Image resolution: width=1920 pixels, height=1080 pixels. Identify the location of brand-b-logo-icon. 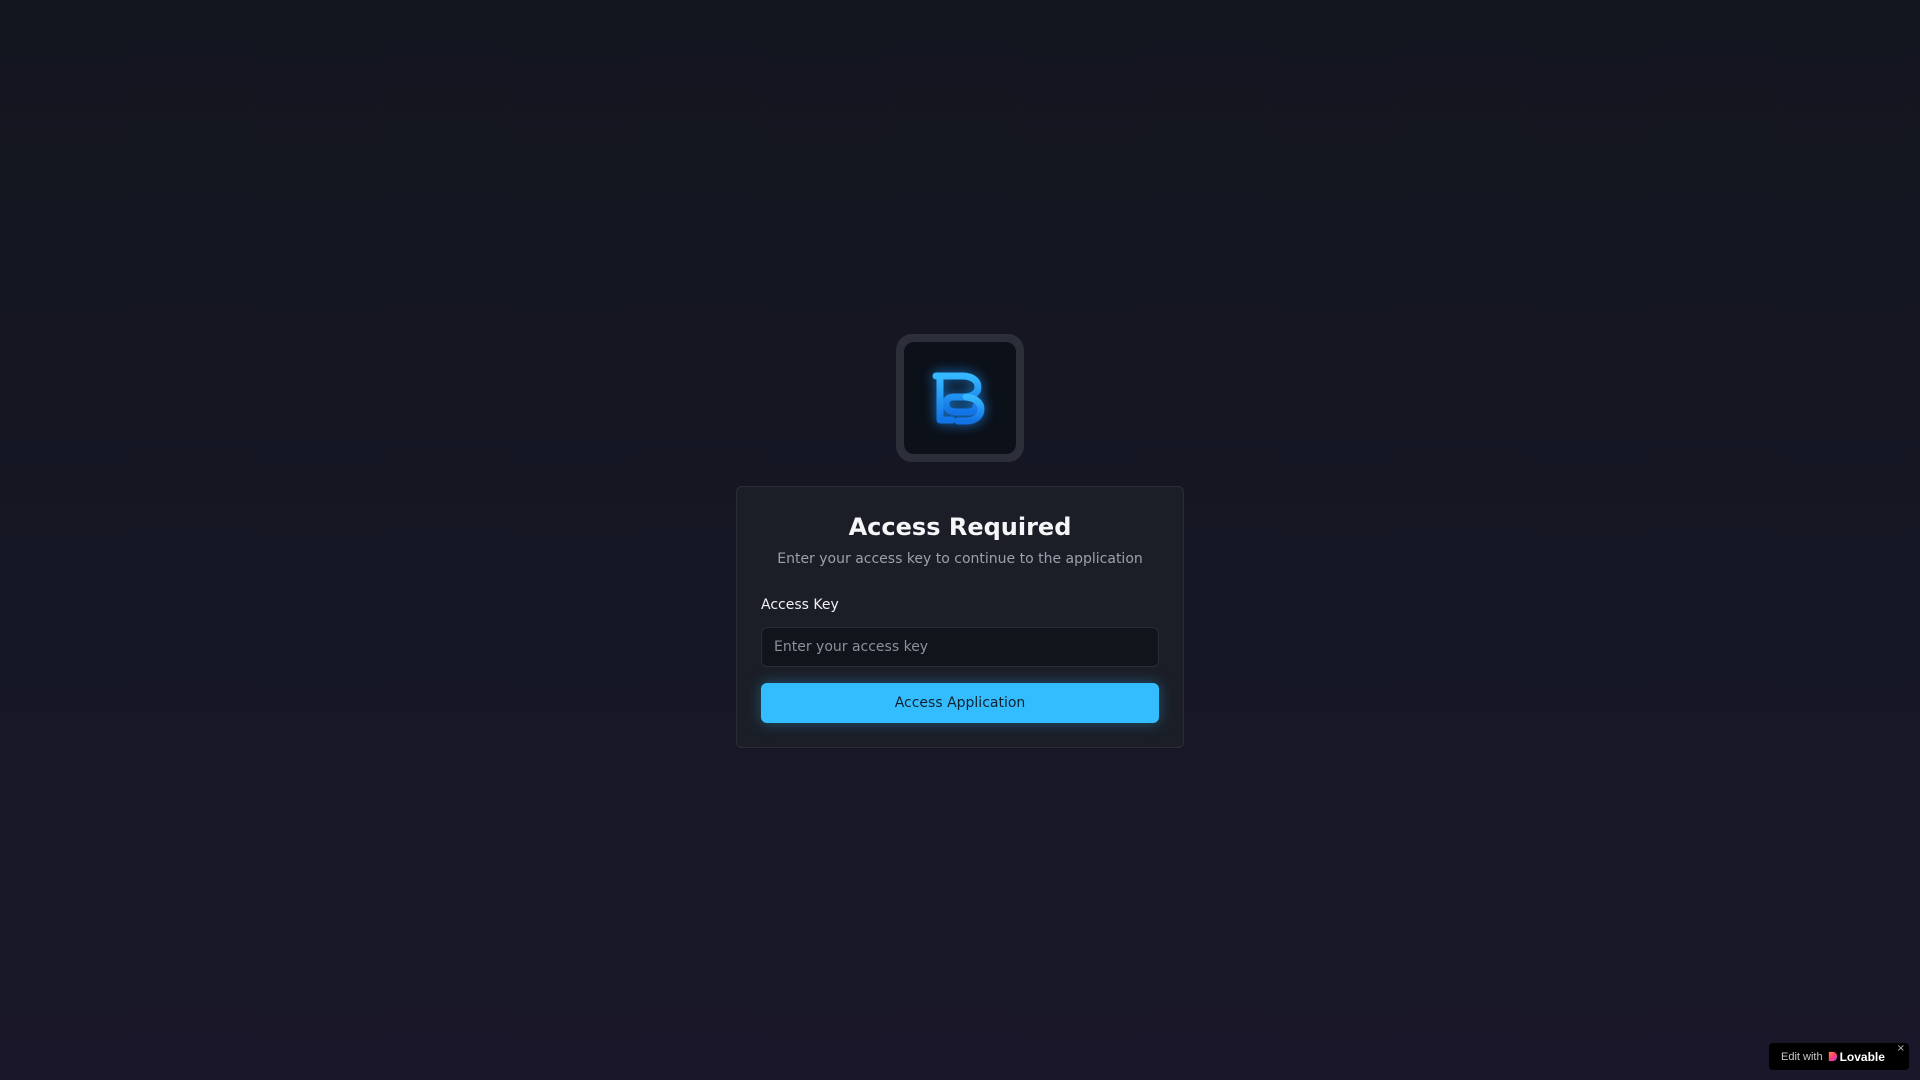
(958, 398).